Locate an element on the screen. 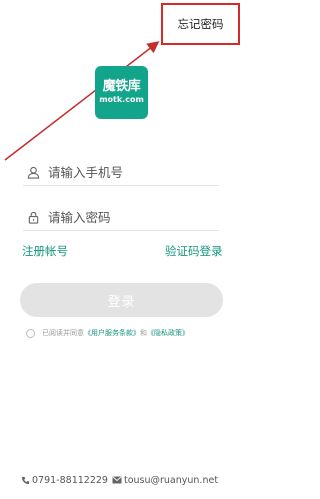  contact-footer: 0791-88112229 tousu@ruanyun.net is located at coordinates (125, 480).